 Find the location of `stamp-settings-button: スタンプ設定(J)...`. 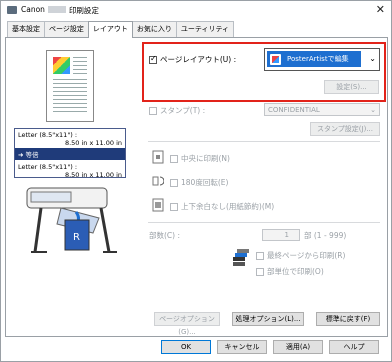

stamp-settings-button: スタンプ設定(J)... is located at coordinates (345, 129).